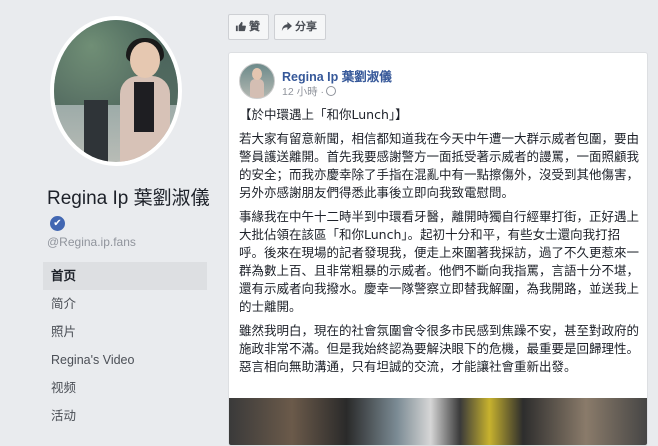 The height and width of the screenshot is (446, 658). Describe the element at coordinates (129, 211) in the screenshot. I see `page-name: Regina Ip 葉劉淑儀 ✔` at that location.